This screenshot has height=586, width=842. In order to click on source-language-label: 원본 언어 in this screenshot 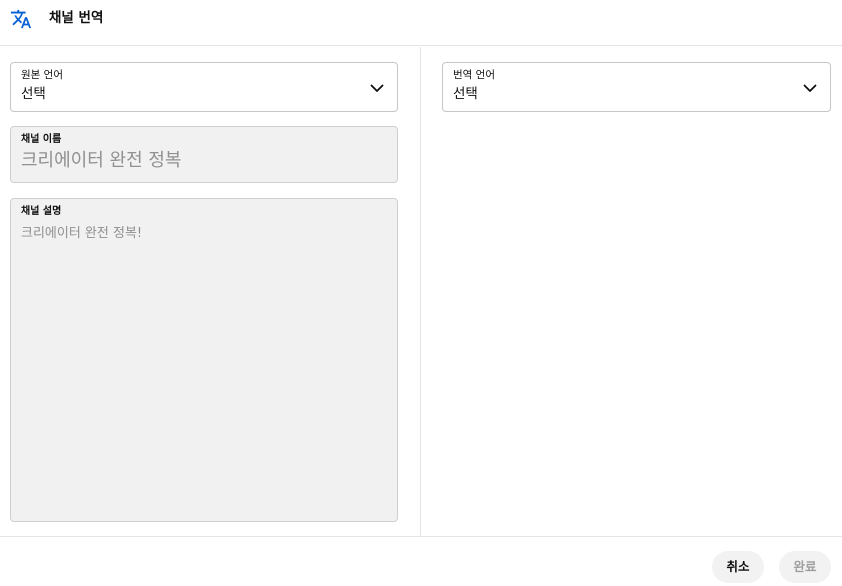, I will do `click(42, 75)`.